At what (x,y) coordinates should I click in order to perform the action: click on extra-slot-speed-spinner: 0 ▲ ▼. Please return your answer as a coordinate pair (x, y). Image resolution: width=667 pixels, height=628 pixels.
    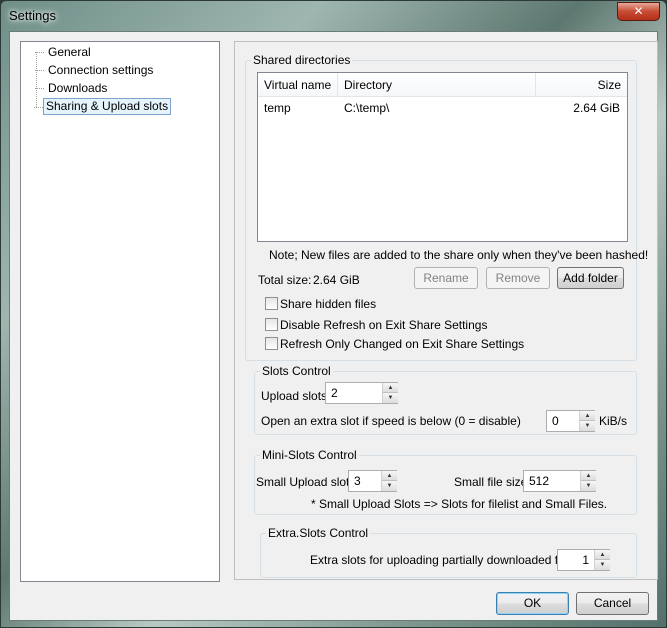
    Looking at the image, I should click on (570, 421).